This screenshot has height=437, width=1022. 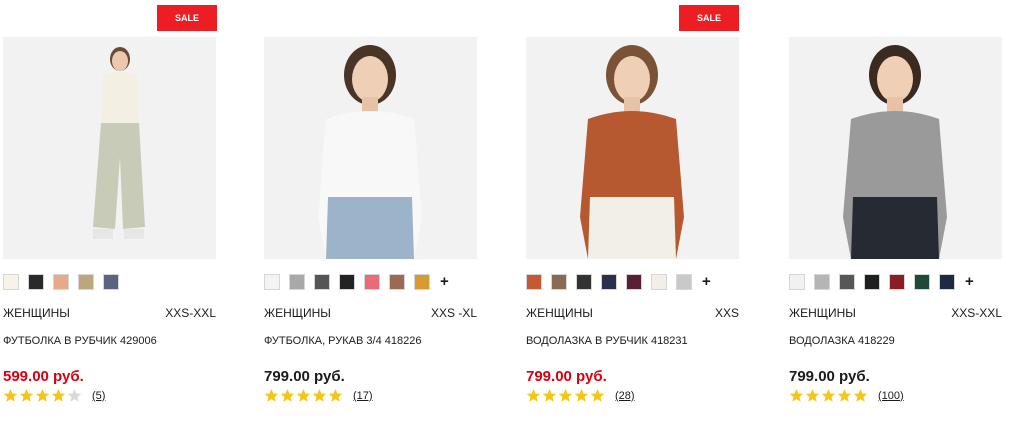 What do you see at coordinates (625, 396) in the screenshot?
I see `review-count-link: (28)` at bounding box center [625, 396].